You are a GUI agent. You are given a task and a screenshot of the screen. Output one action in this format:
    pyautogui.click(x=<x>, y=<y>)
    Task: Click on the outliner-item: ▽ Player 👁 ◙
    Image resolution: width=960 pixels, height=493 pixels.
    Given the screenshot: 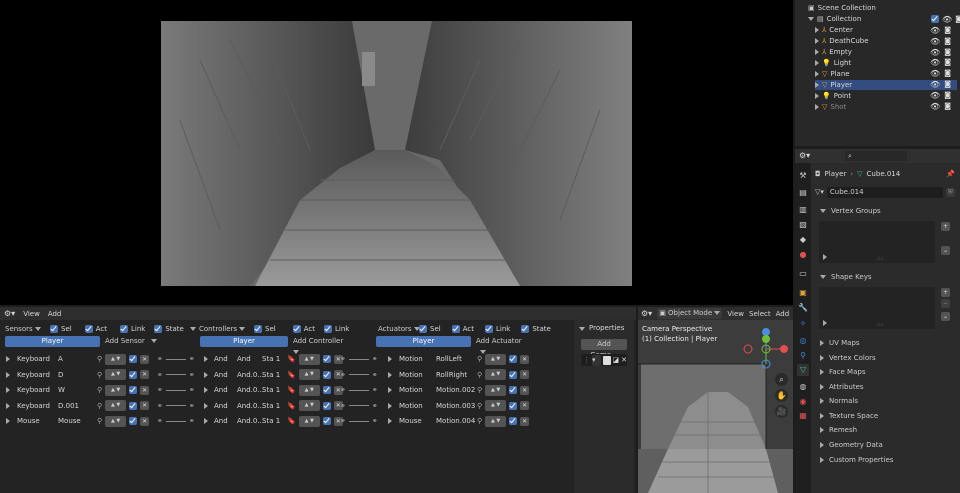 What is the action you would take?
    pyautogui.click(x=886, y=84)
    